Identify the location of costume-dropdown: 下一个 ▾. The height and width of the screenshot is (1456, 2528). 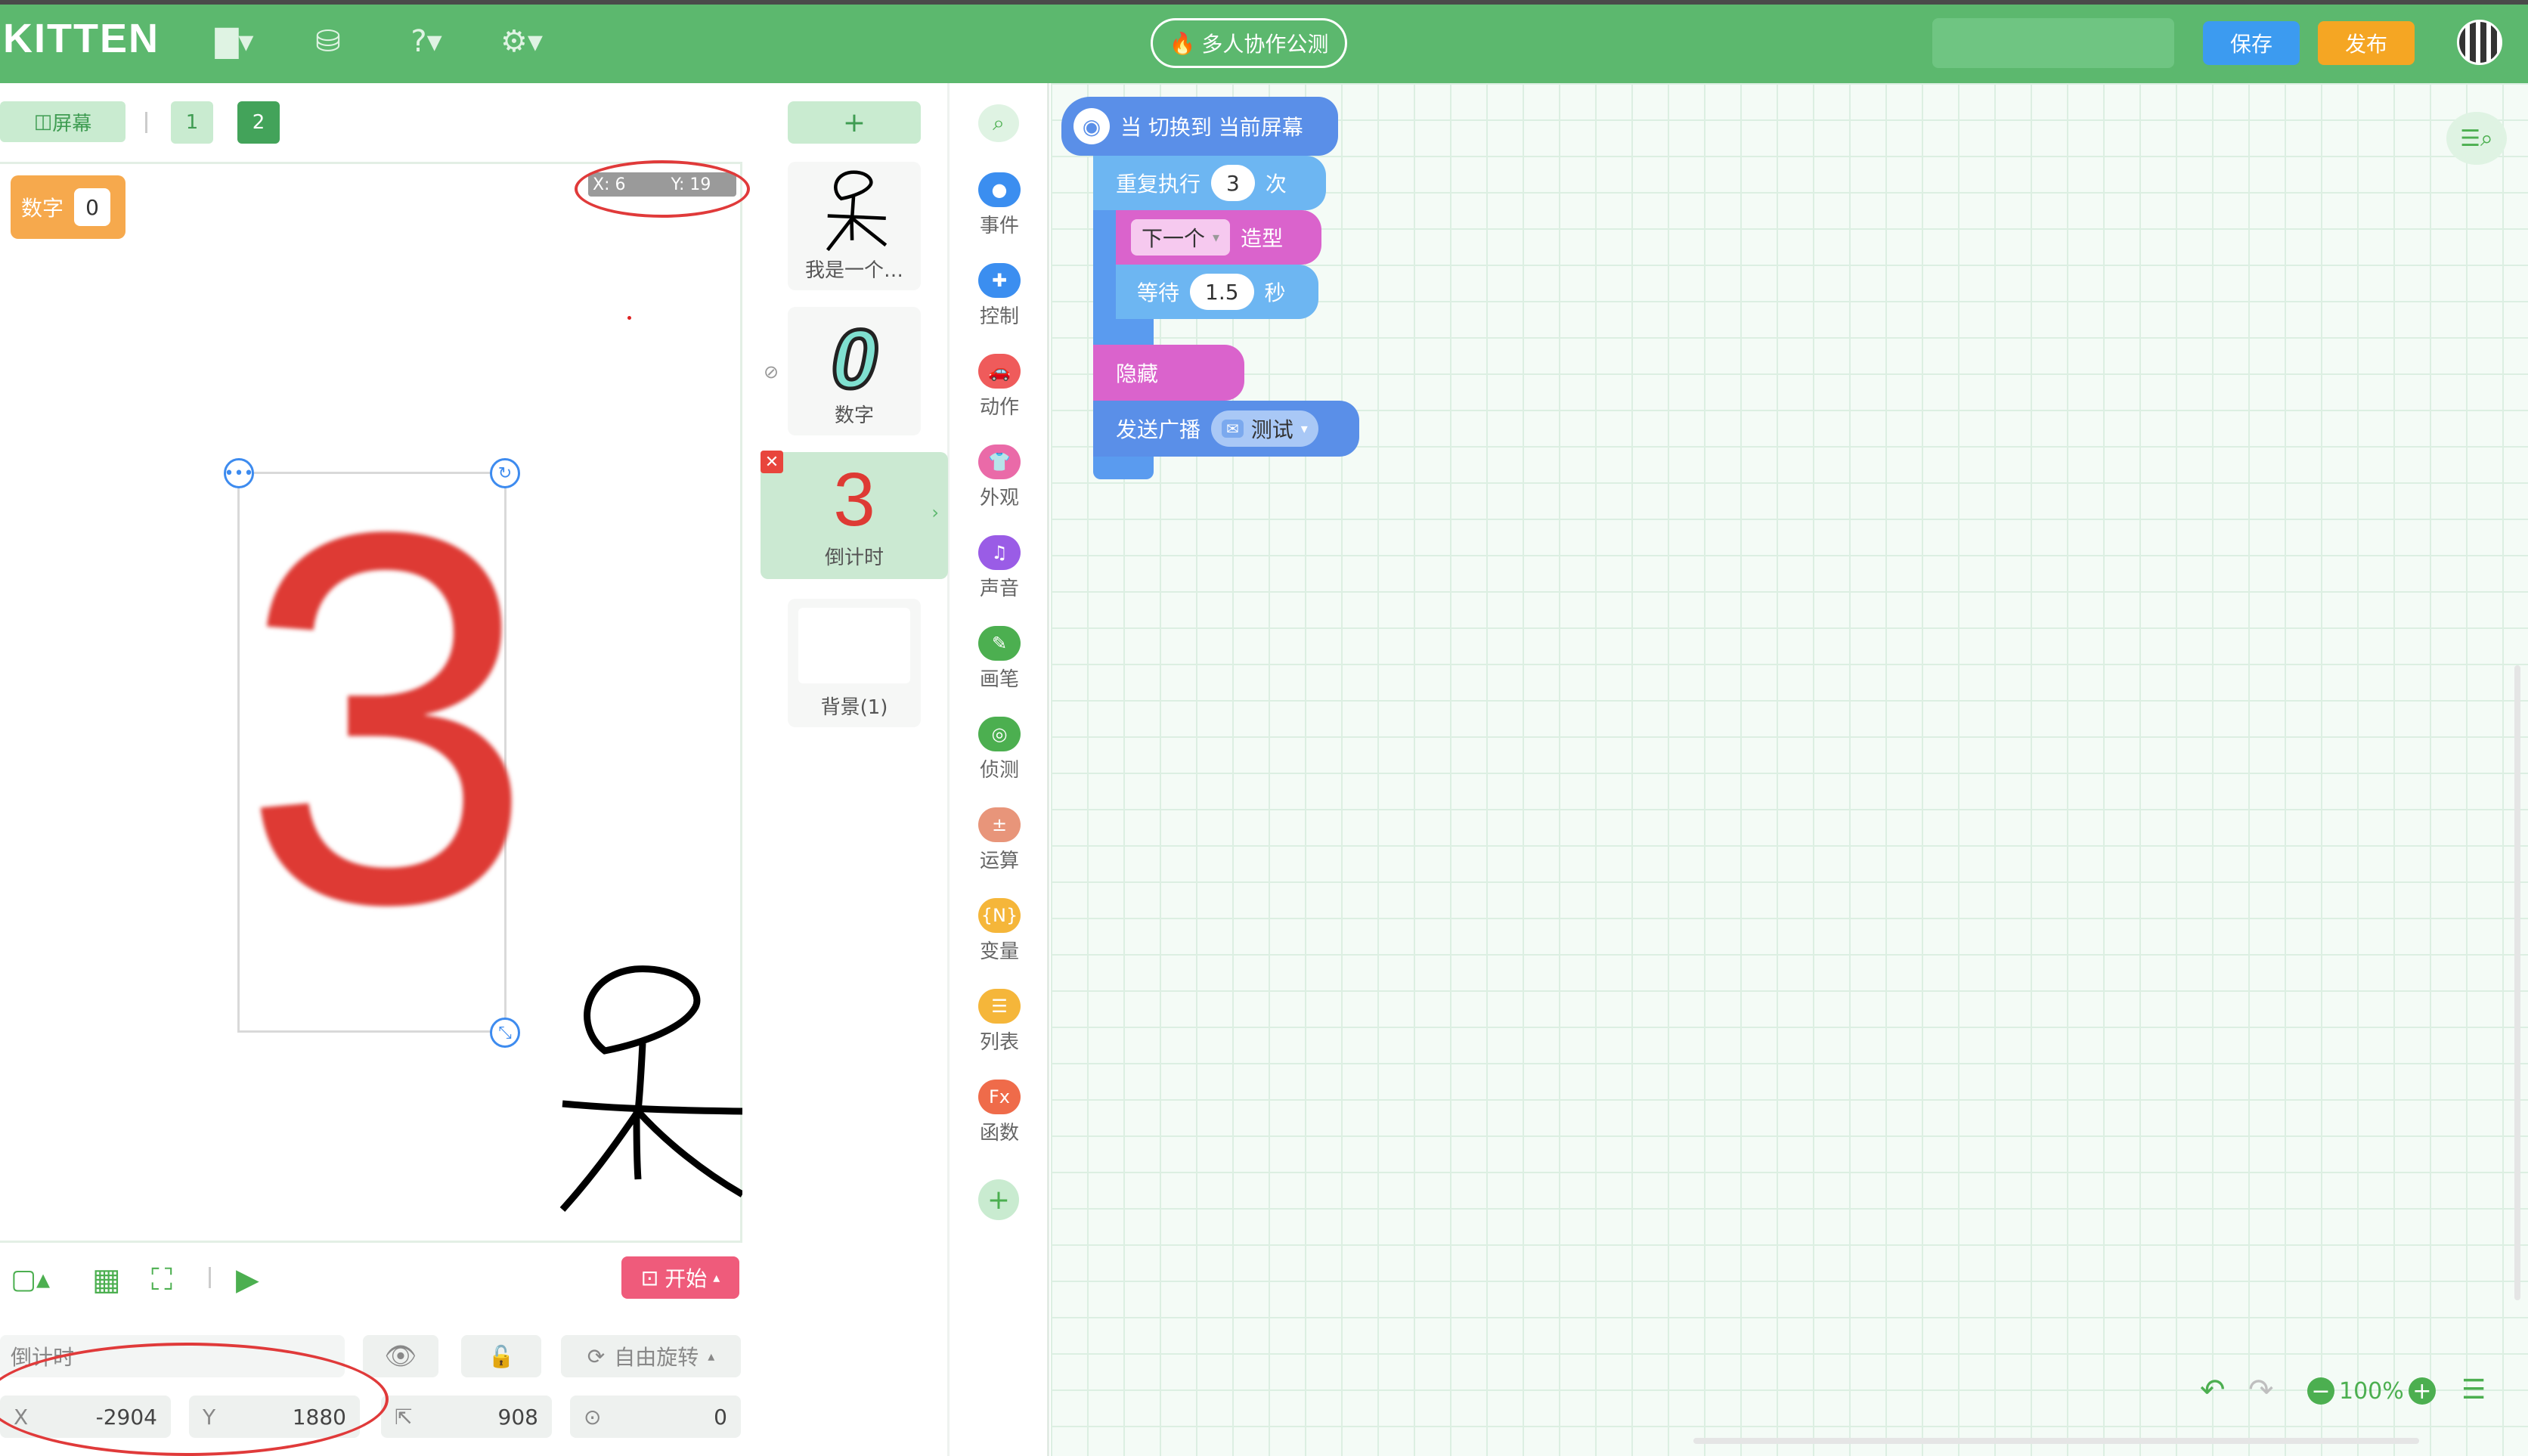
(1181, 237).